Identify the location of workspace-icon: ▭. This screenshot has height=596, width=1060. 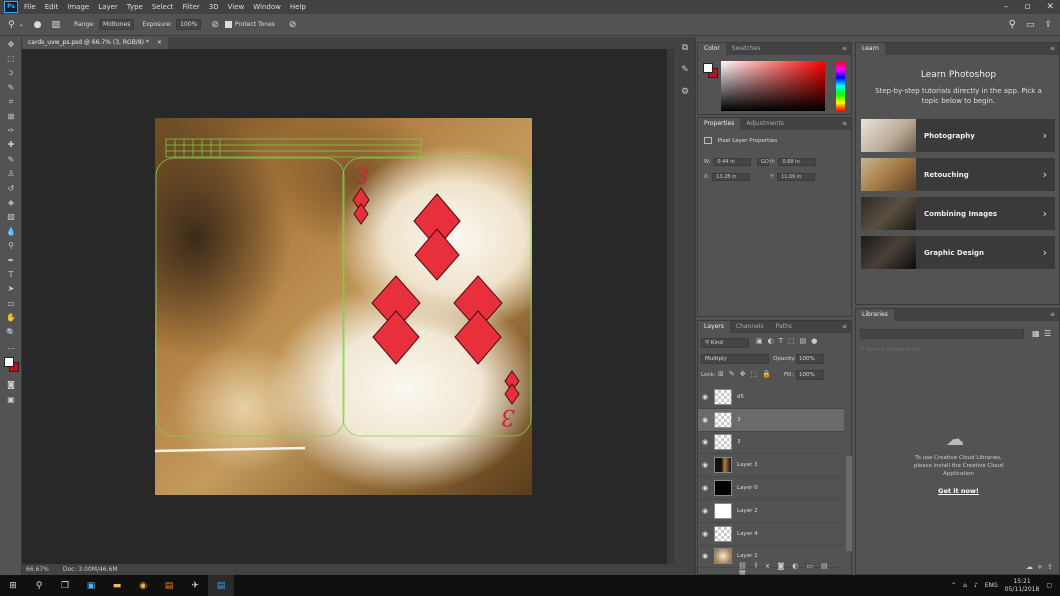
(1030, 25).